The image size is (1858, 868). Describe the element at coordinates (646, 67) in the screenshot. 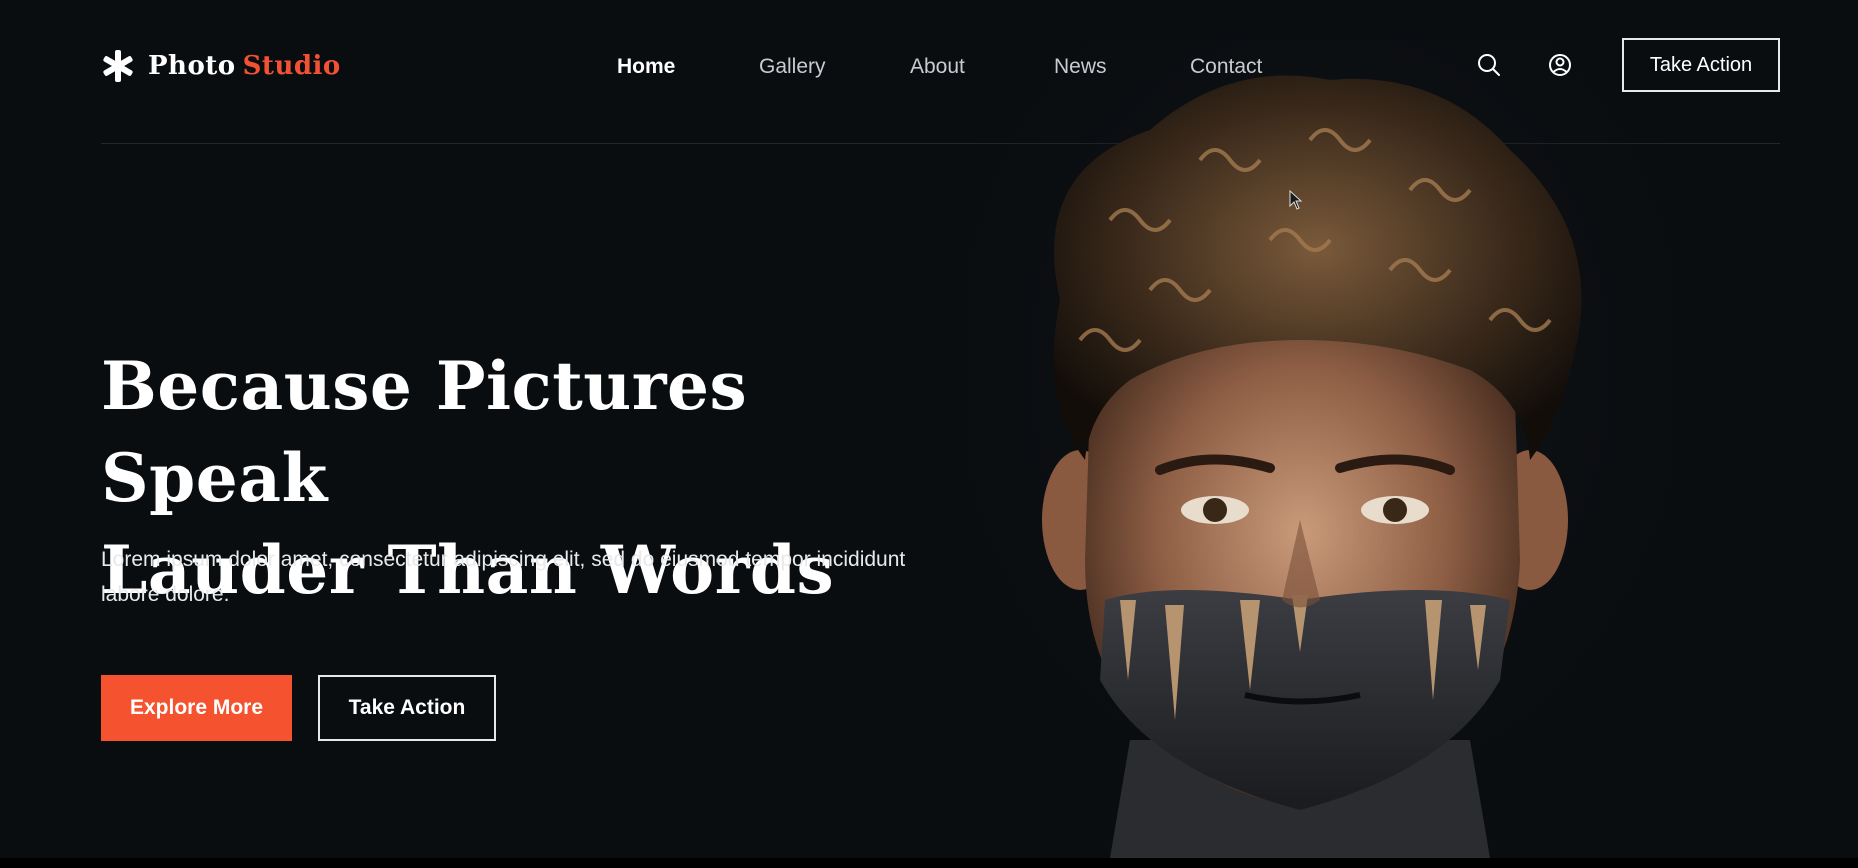

I see `nav-item-home: Home` at that location.